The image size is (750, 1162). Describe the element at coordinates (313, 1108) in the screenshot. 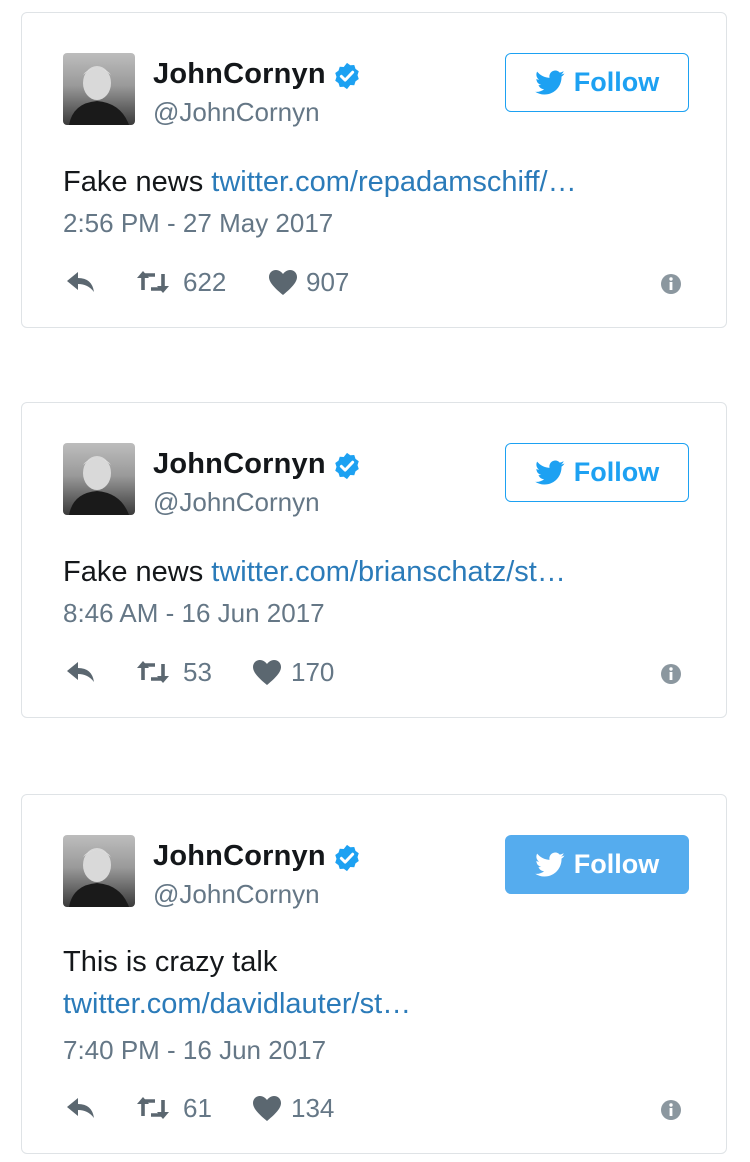

I see `like-count: 134` at that location.